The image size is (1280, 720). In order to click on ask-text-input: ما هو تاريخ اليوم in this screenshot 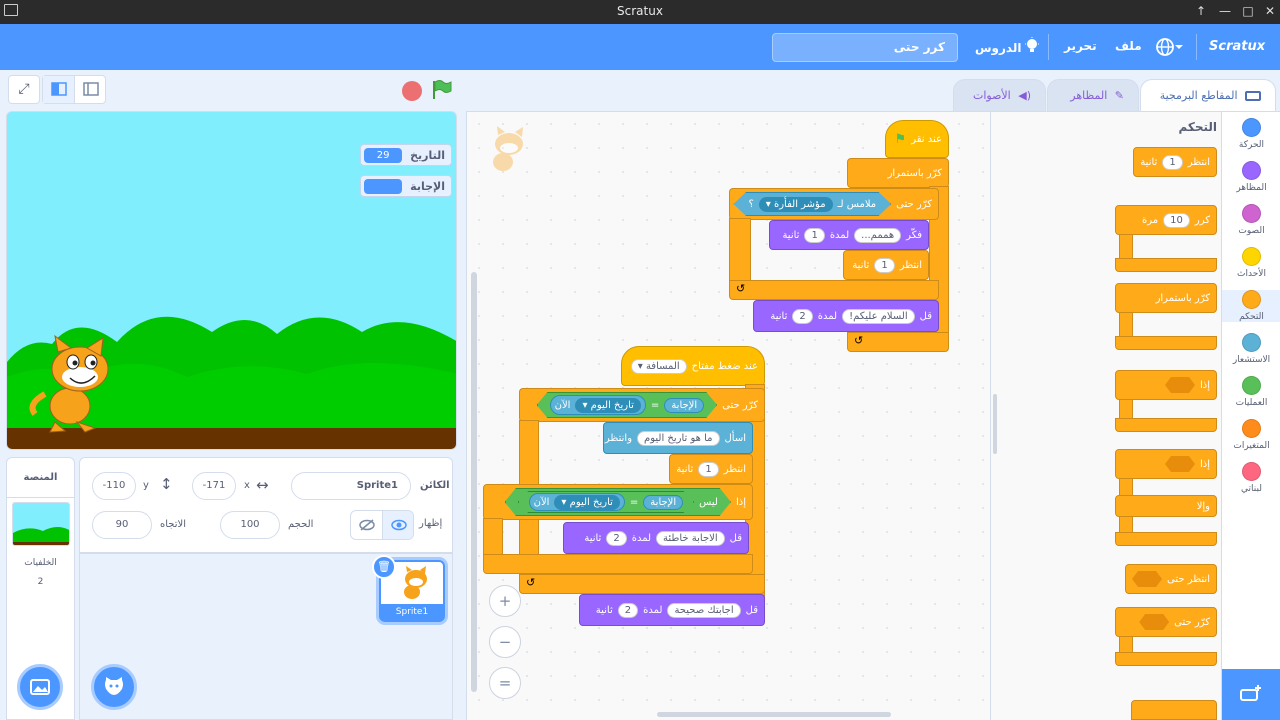, I will do `click(678, 438)`.